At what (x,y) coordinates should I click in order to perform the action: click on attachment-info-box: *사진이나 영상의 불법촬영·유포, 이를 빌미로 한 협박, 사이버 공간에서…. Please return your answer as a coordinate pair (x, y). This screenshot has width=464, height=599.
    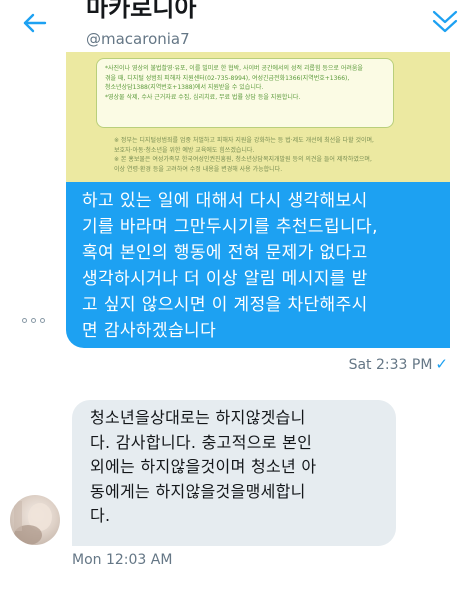
    Looking at the image, I should click on (245, 93).